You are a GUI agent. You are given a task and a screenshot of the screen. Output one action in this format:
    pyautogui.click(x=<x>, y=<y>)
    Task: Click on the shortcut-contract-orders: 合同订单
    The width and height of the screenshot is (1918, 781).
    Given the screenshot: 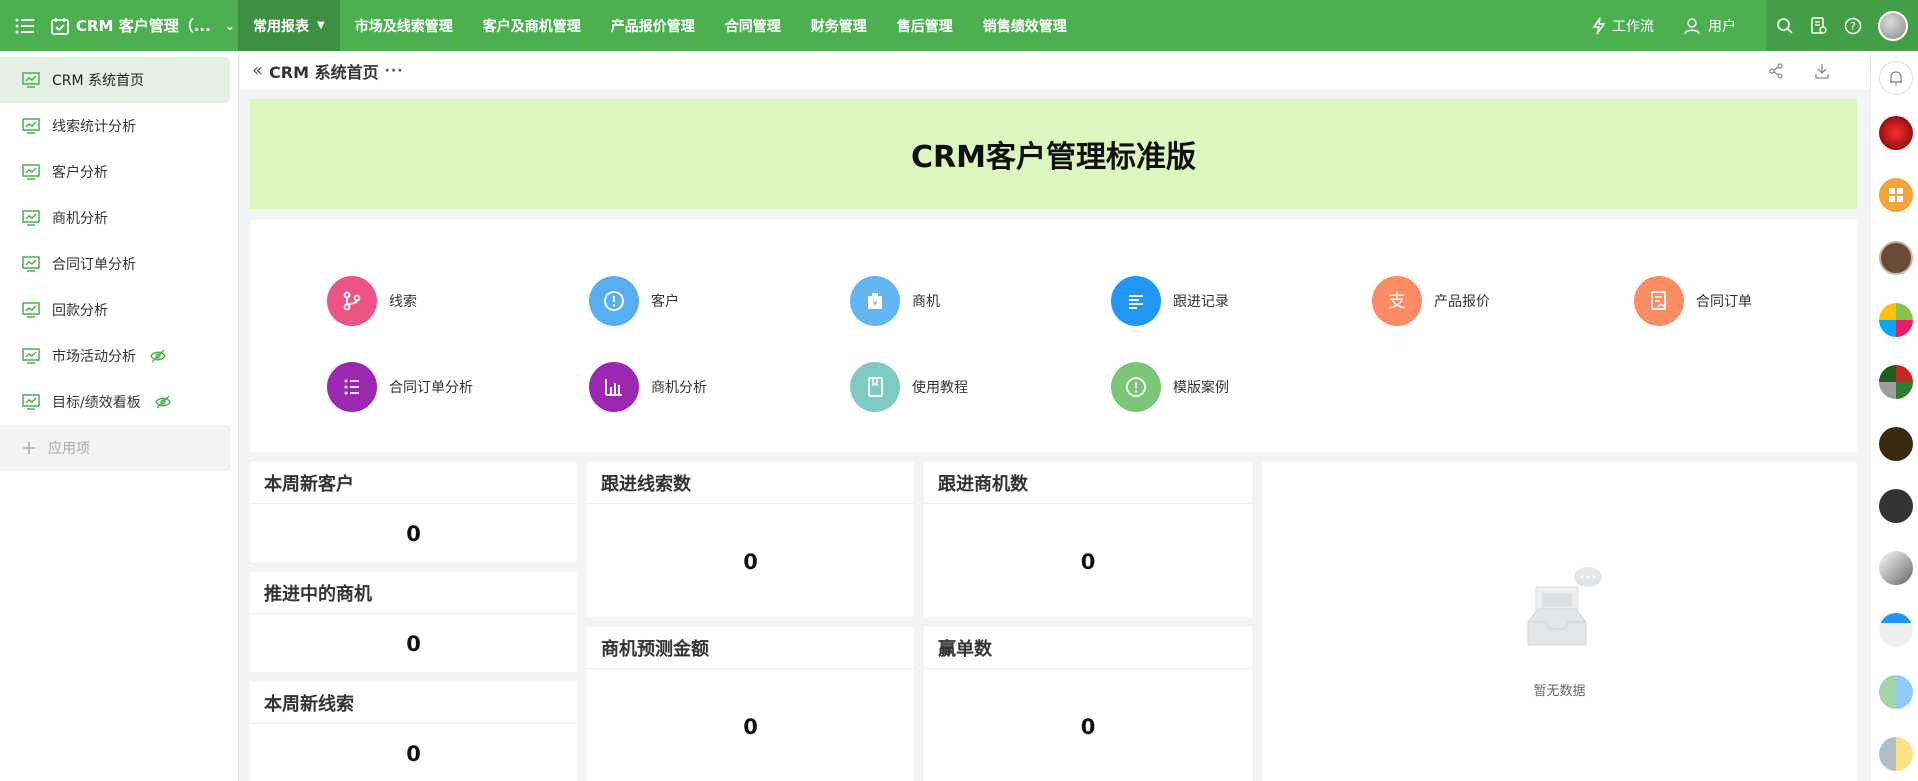 What is the action you would take?
    pyautogui.click(x=1693, y=301)
    